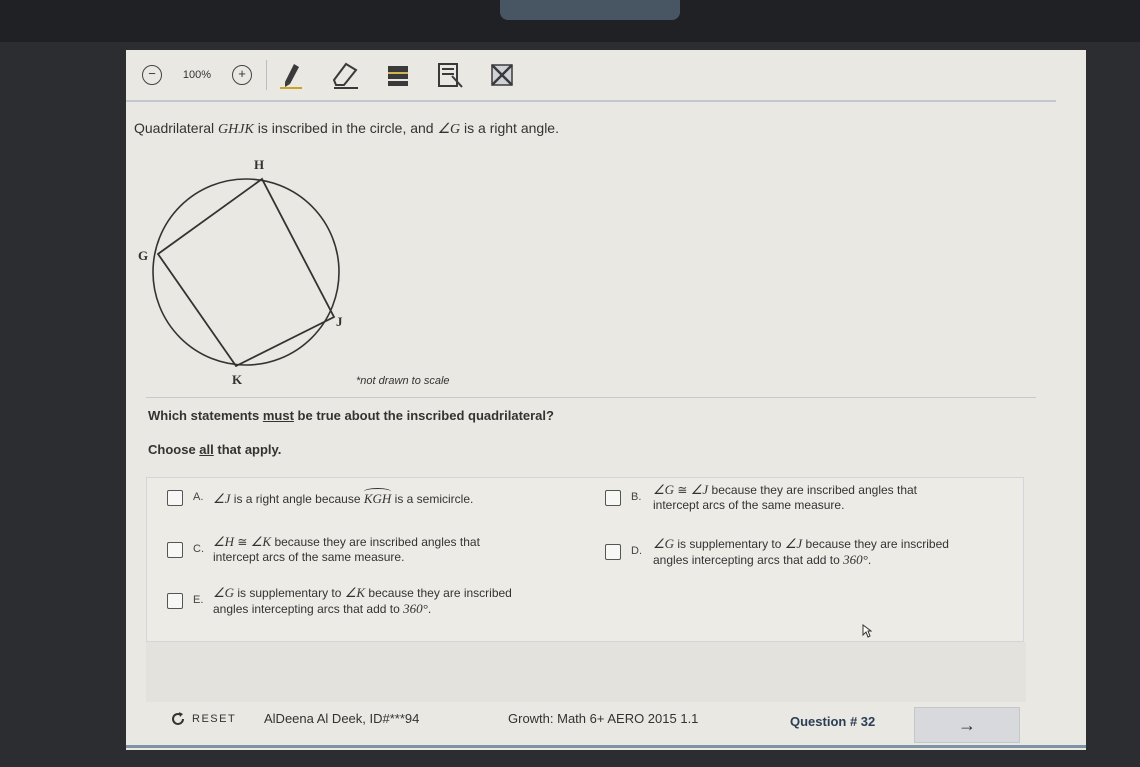  I want to click on question-number: Question # 32, so click(833, 721).